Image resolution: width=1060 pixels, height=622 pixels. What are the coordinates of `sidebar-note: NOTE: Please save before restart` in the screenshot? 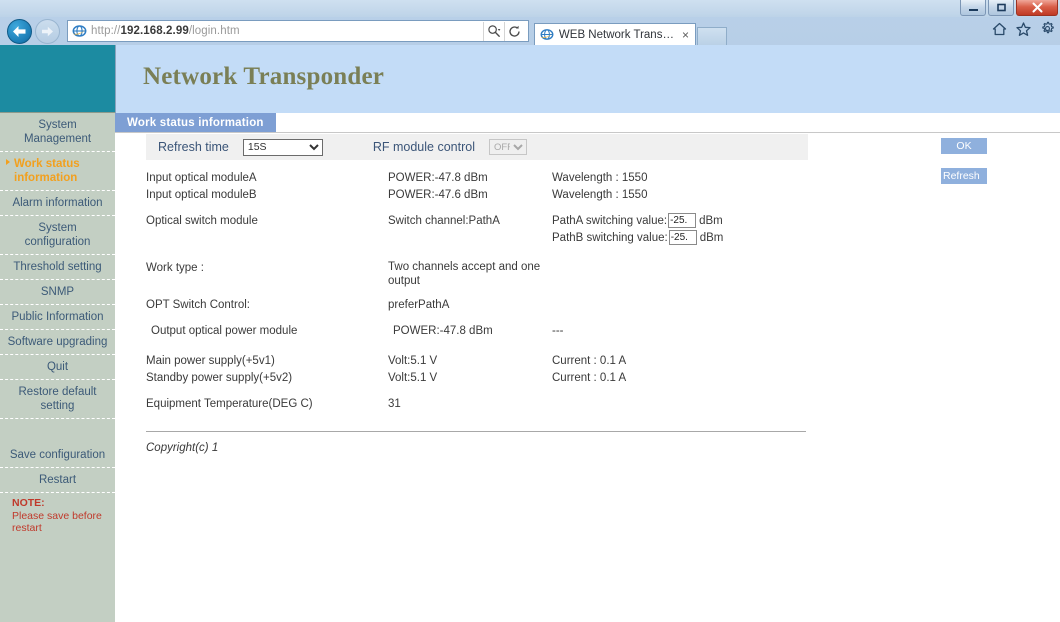 It's located at (57, 516).